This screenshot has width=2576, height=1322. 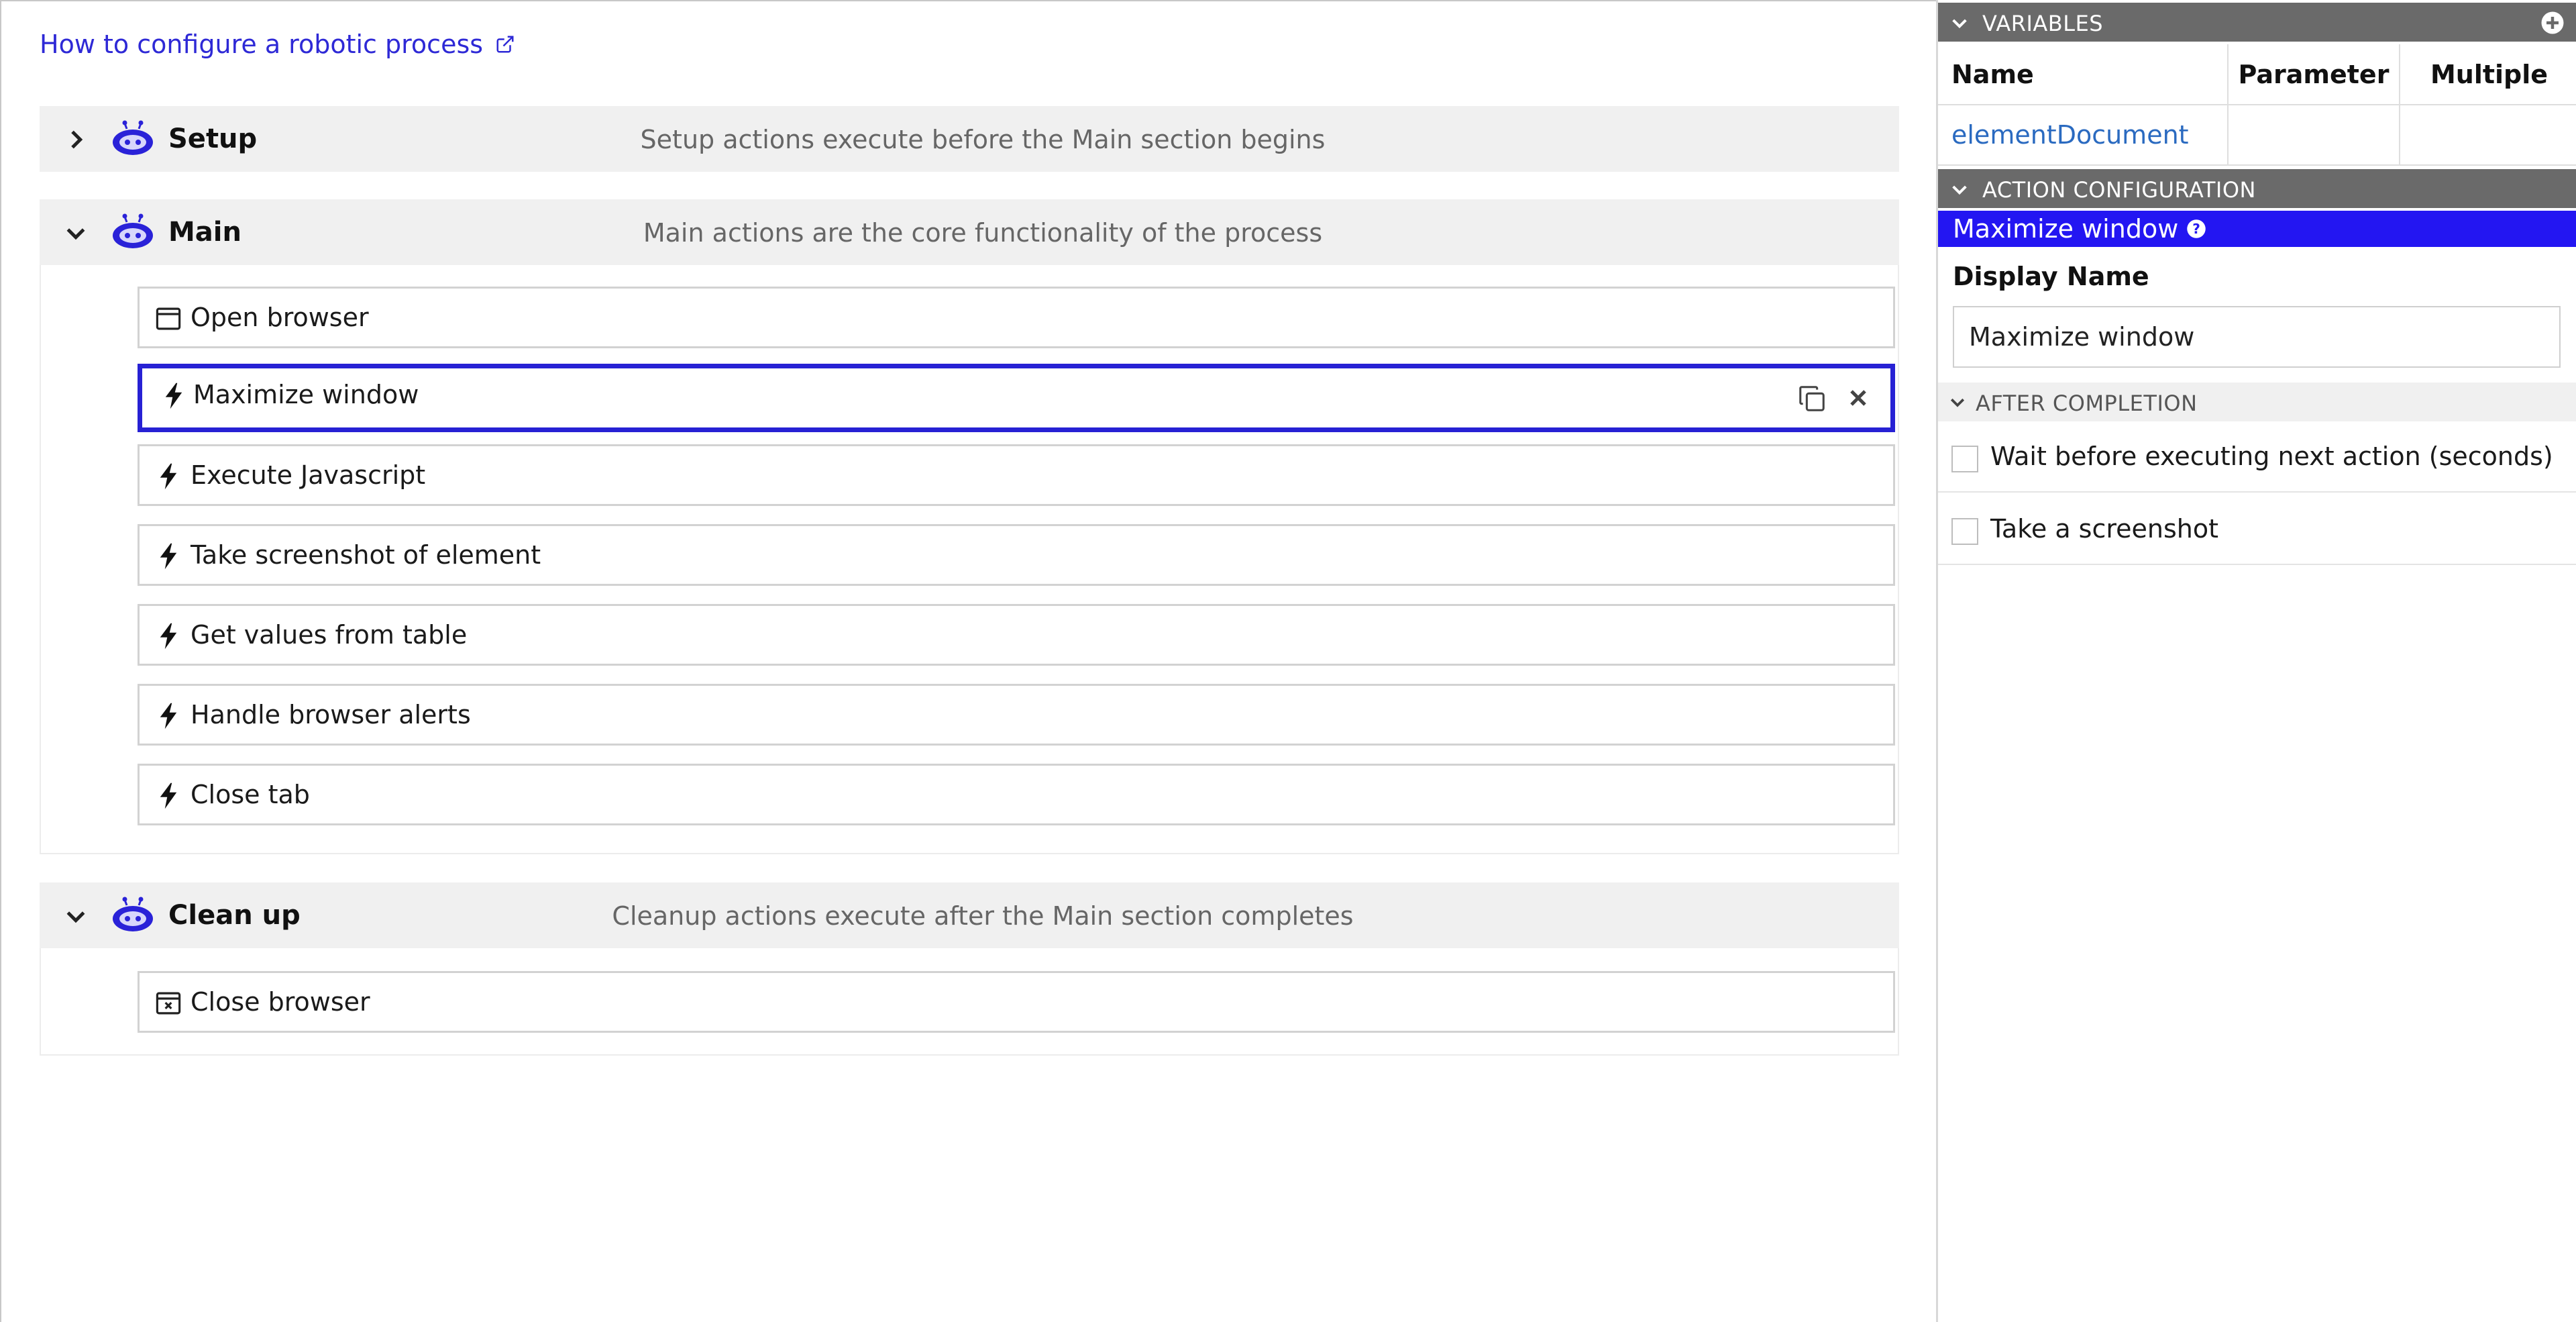 What do you see at coordinates (168, 318) in the screenshot?
I see `browser-window-icon` at bounding box center [168, 318].